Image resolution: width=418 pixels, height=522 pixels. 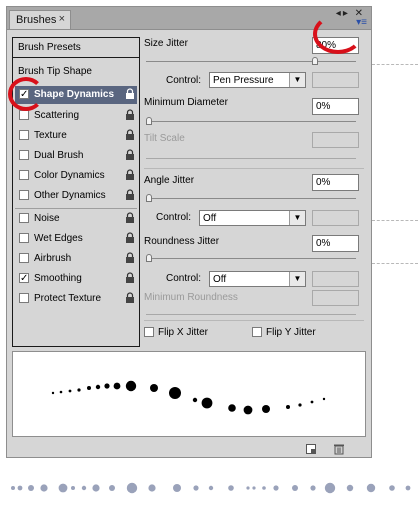 I want to click on flip-y-label: Flip Y Jitter, so click(x=291, y=332).